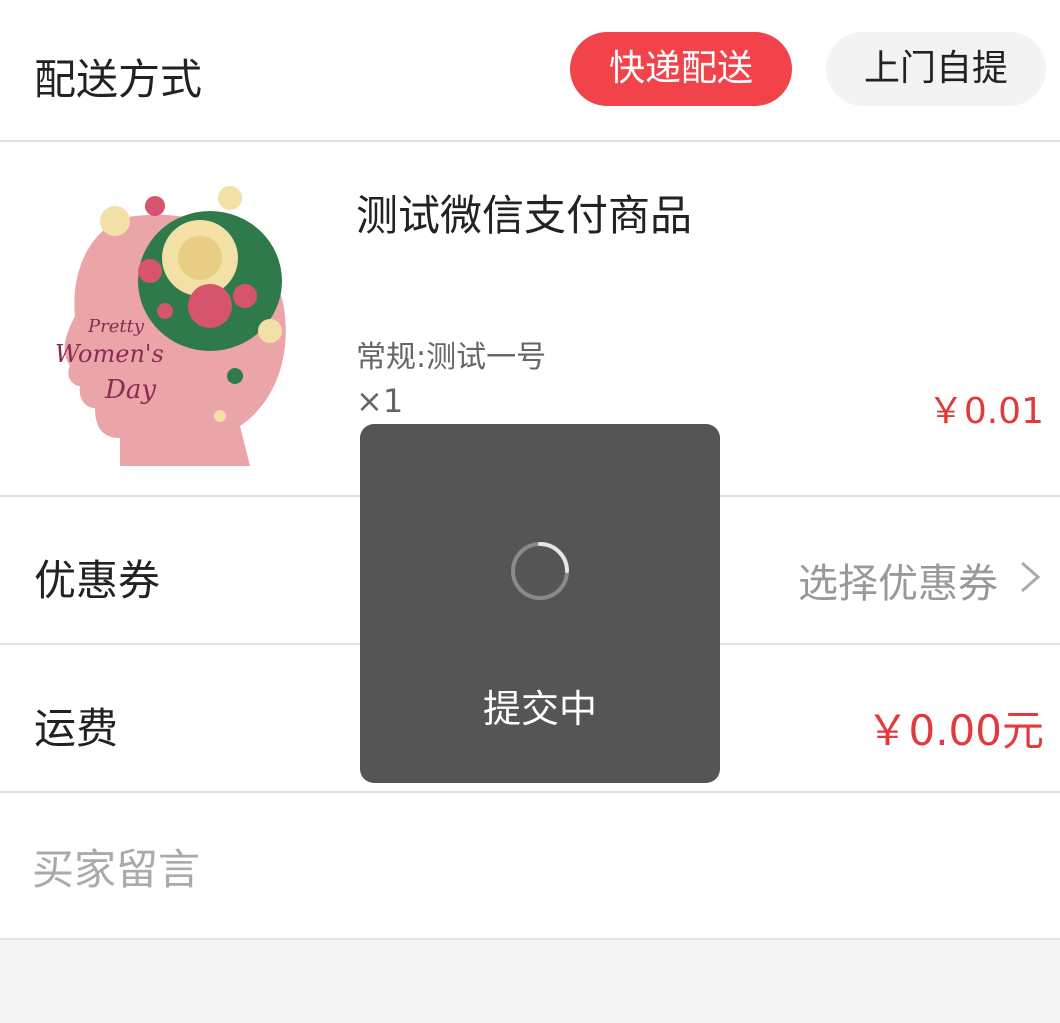  Describe the element at coordinates (76, 728) in the screenshot. I see `shipping-fee-label: 运费` at that location.